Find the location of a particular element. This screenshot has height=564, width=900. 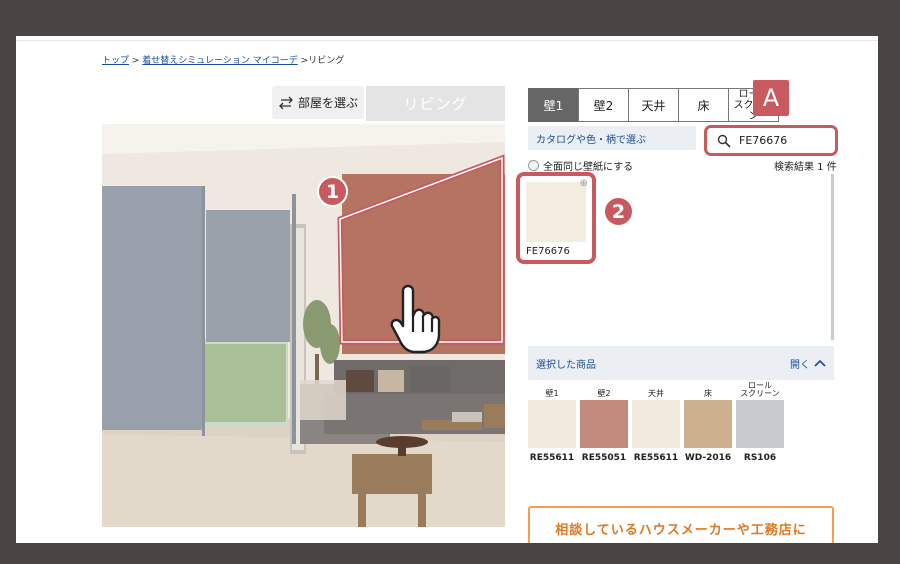

catalog-filter-link: カタログや色・柄で選ぶ is located at coordinates (612, 138).